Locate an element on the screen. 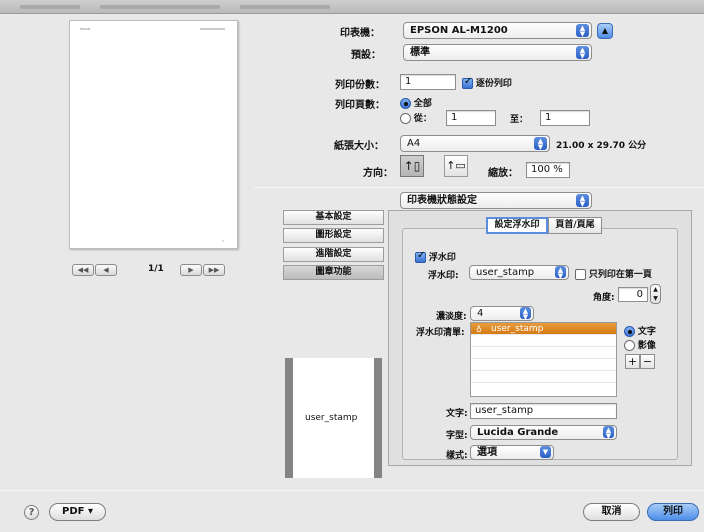 This screenshot has width=704, height=532. prev-page-icon: ◀ is located at coordinates (106, 270).